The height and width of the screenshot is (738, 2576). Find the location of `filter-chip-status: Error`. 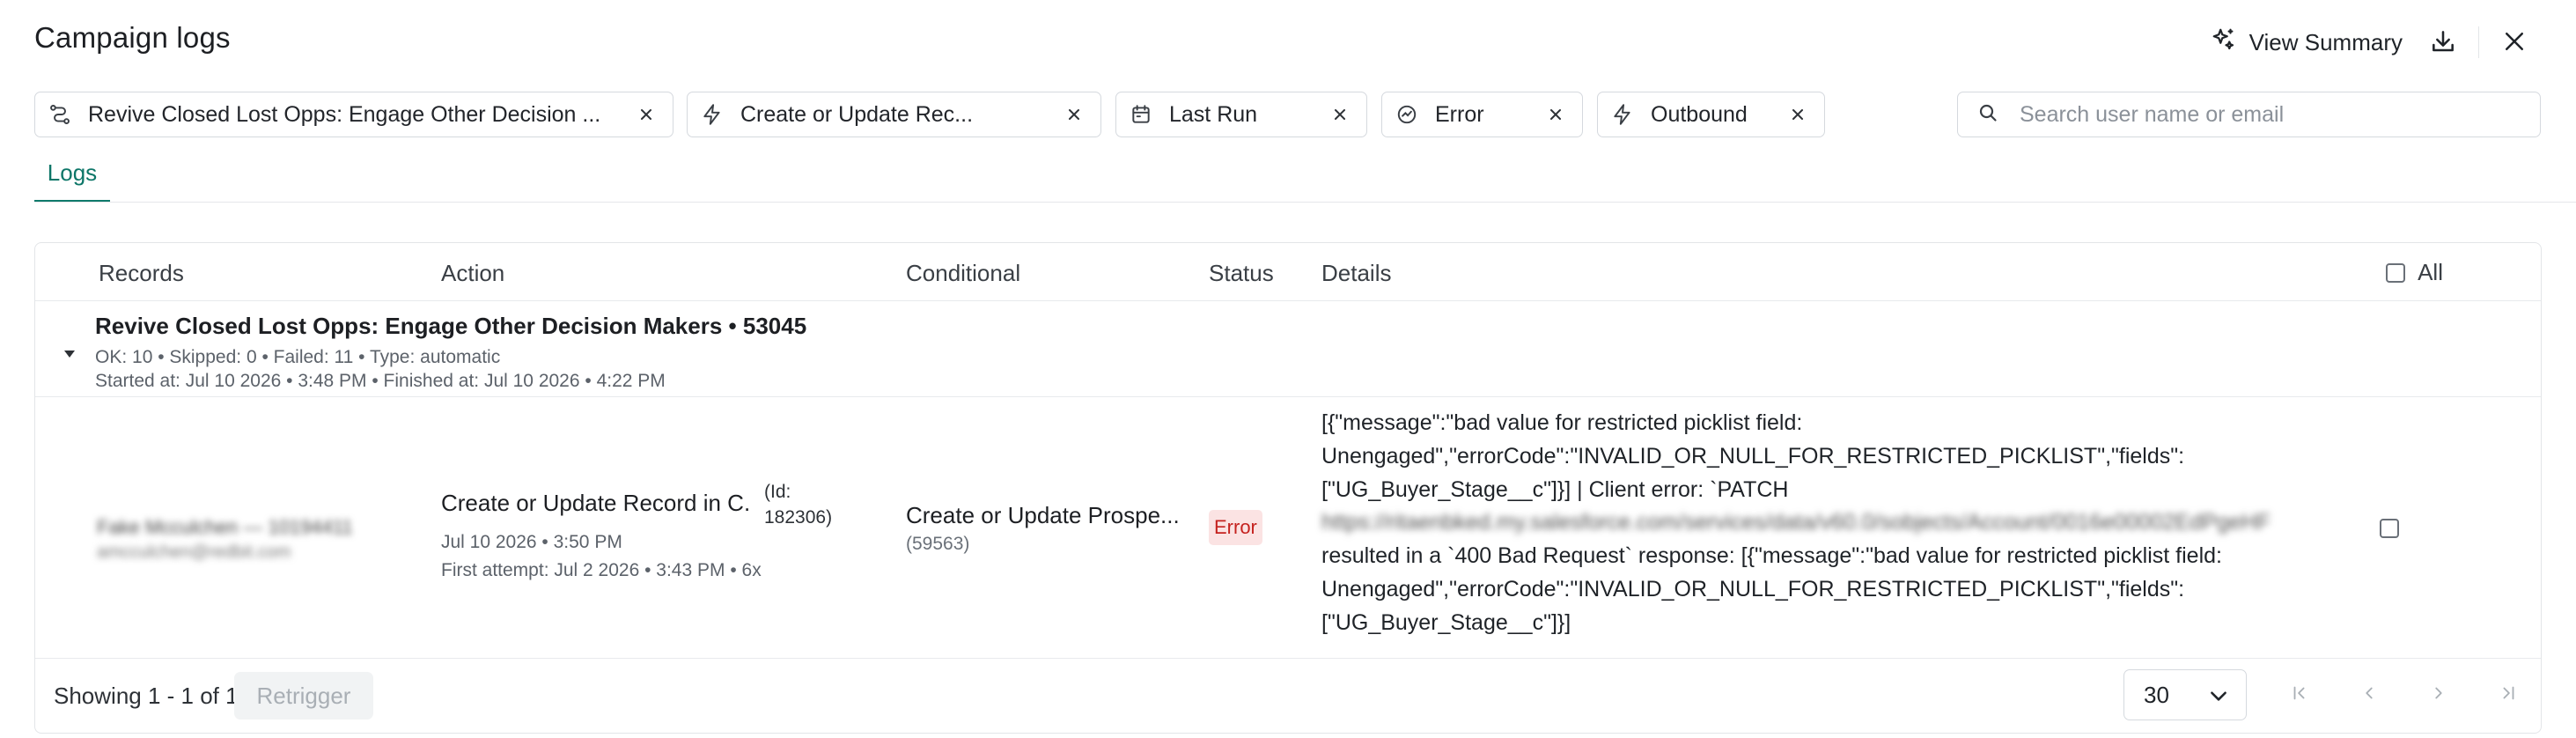

filter-chip-status: Error is located at coordinates (1482, 114).